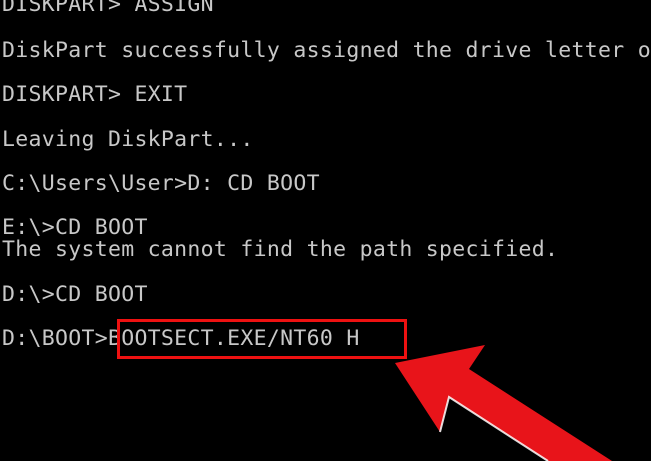 This screenshot has width=651, height=461. I want to click on console-line-cd-boot-c: C:\Users\User>D: CD BOOT, so click(161, 183).